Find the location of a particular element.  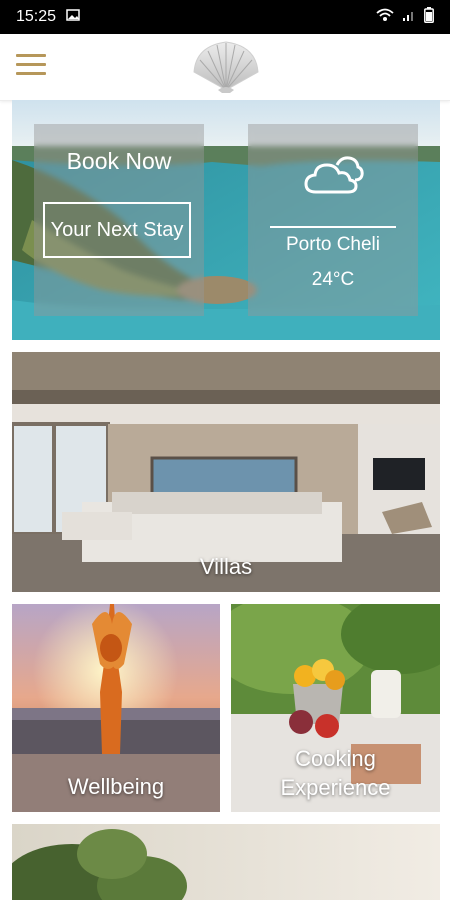

weather-city: Porto Cheli is located at coordinates (333, 244).